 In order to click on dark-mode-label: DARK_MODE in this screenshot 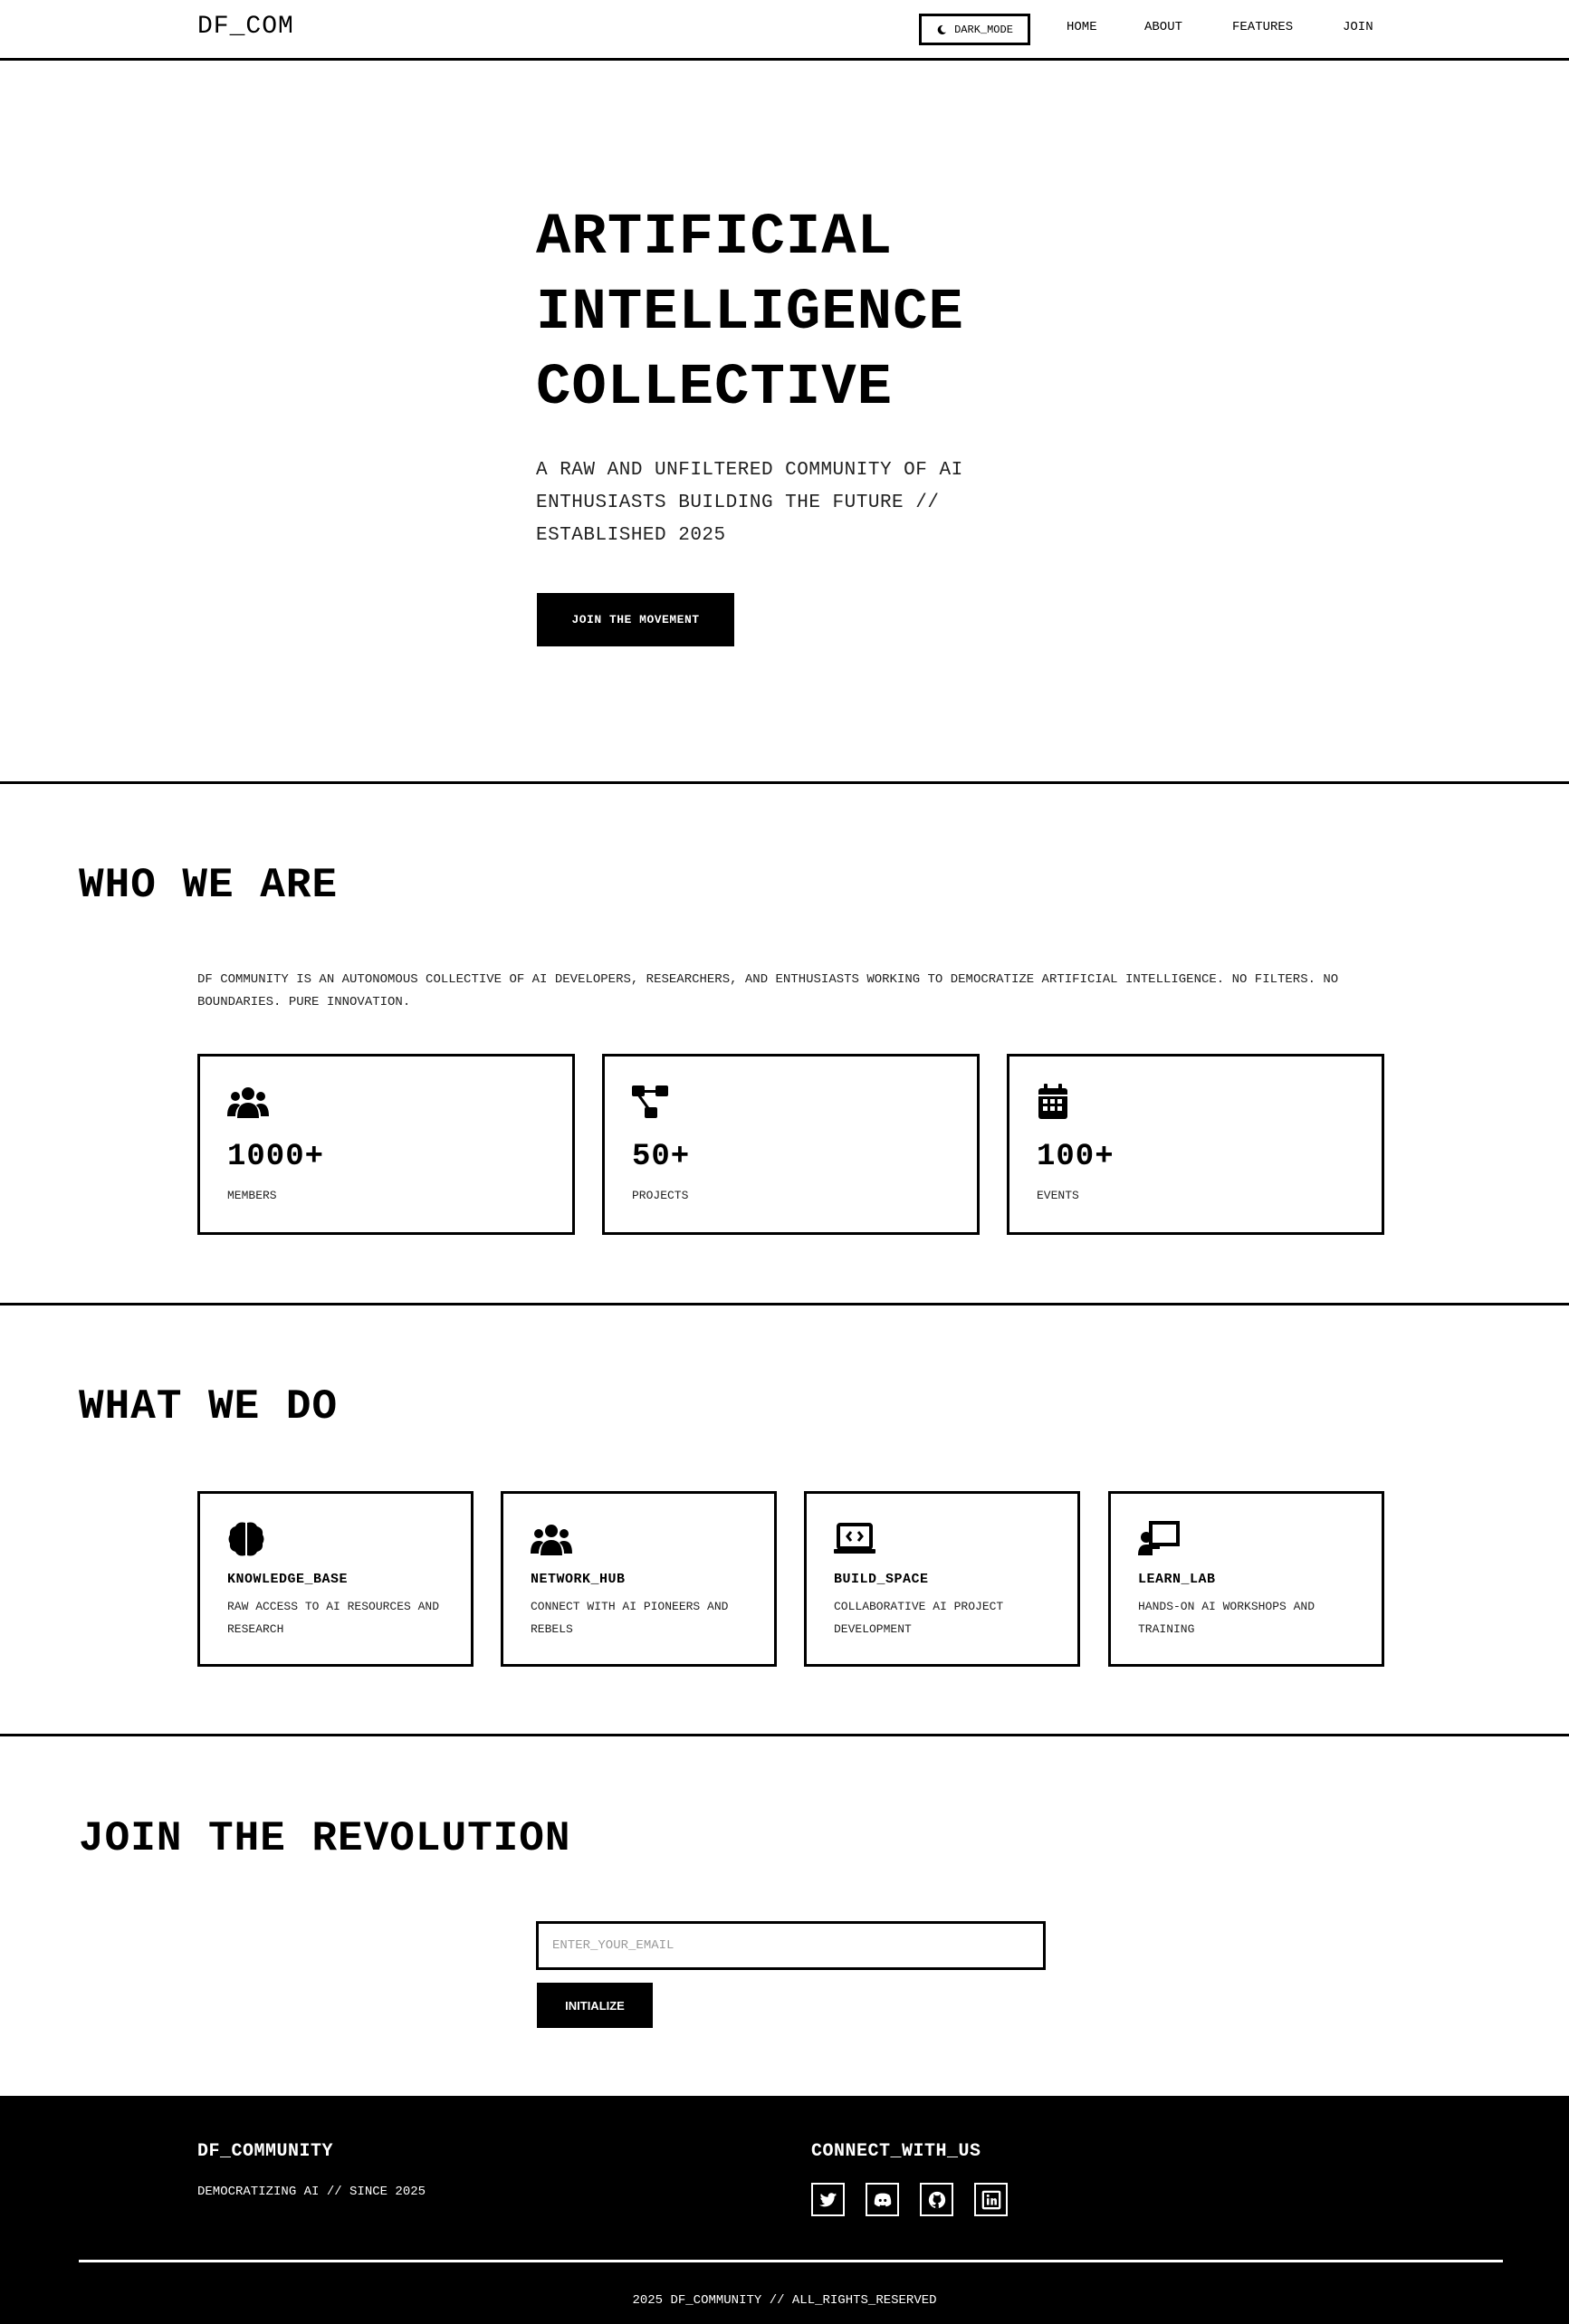, I will do `click(983, 29)`.